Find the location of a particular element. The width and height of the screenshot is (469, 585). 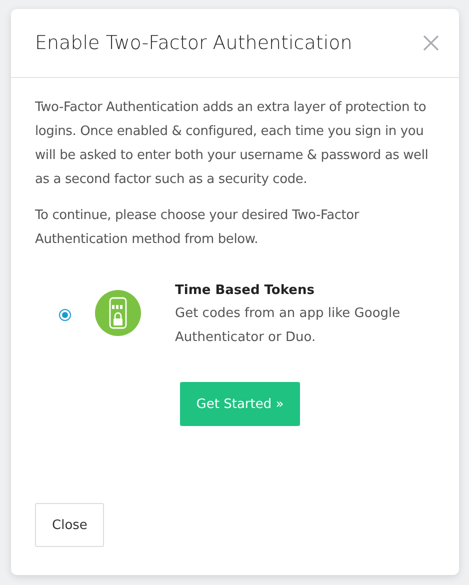

radio-button is located at coordinates (65, 315).